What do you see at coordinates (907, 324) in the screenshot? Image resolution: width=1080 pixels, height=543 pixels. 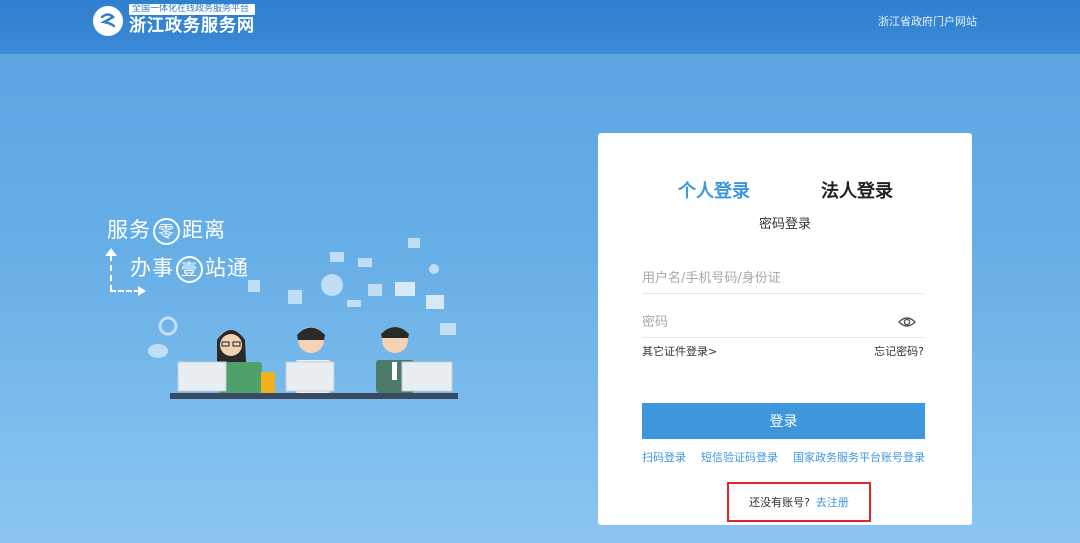 I see `eye-icon` at bounding box center [907, 324].